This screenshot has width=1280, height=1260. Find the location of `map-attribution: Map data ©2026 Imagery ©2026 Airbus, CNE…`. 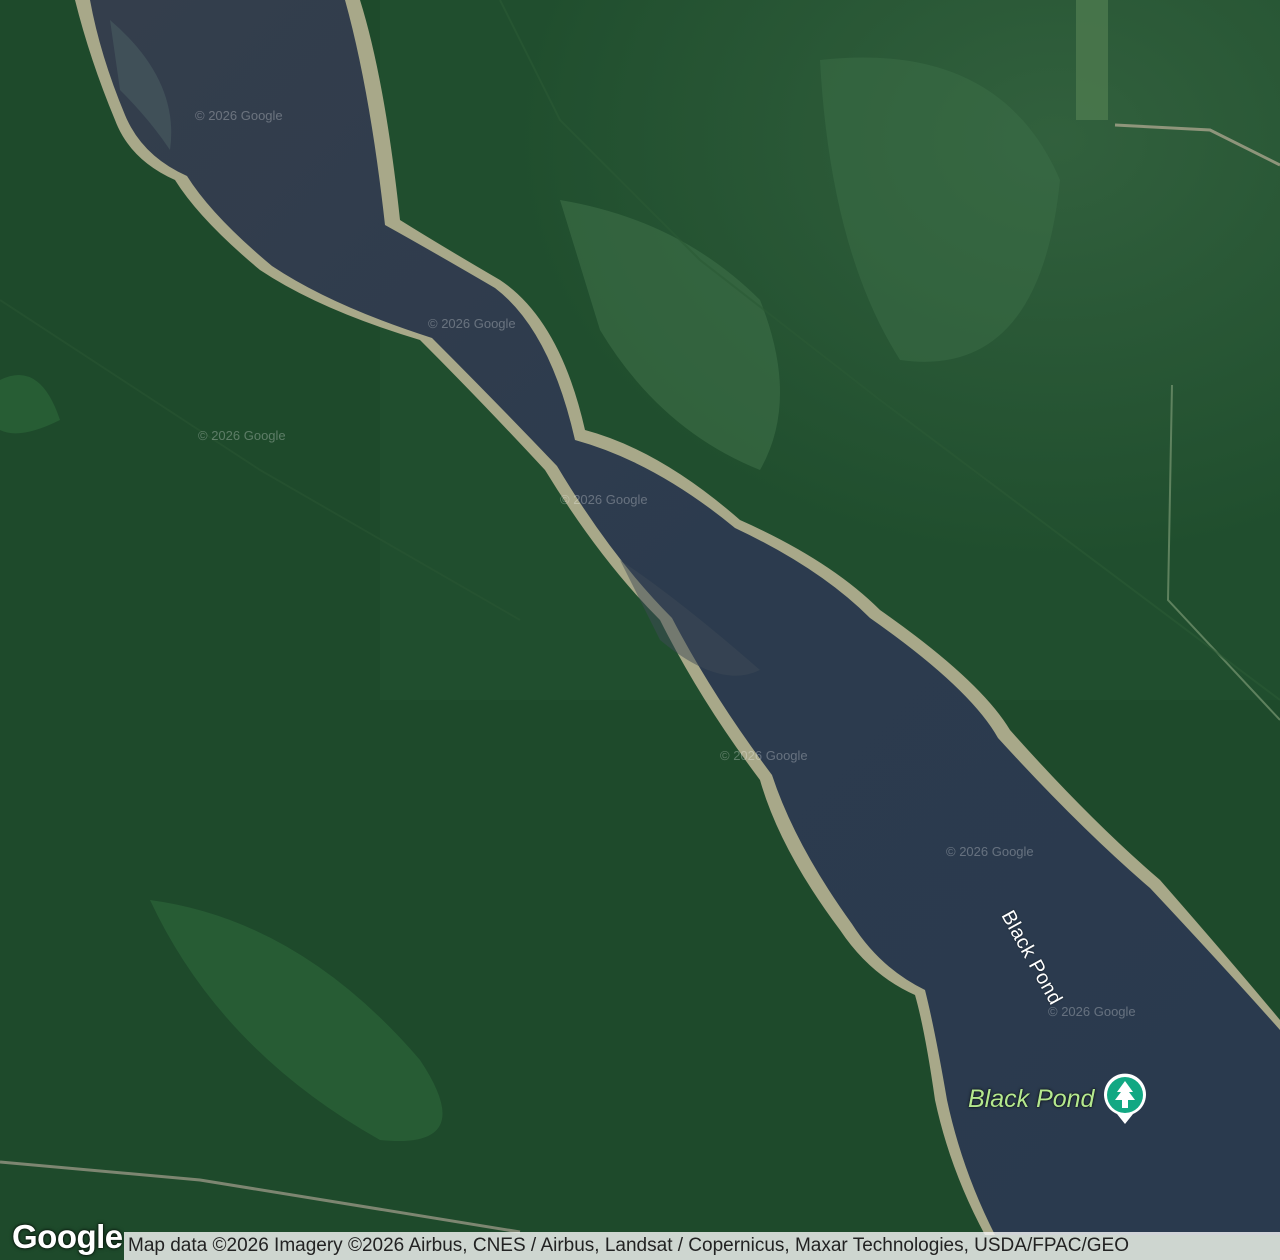

map-attribution: Map data ©2026 Imagery ©2026 Airbus, CNE… is located at coordinates (702, 1246).